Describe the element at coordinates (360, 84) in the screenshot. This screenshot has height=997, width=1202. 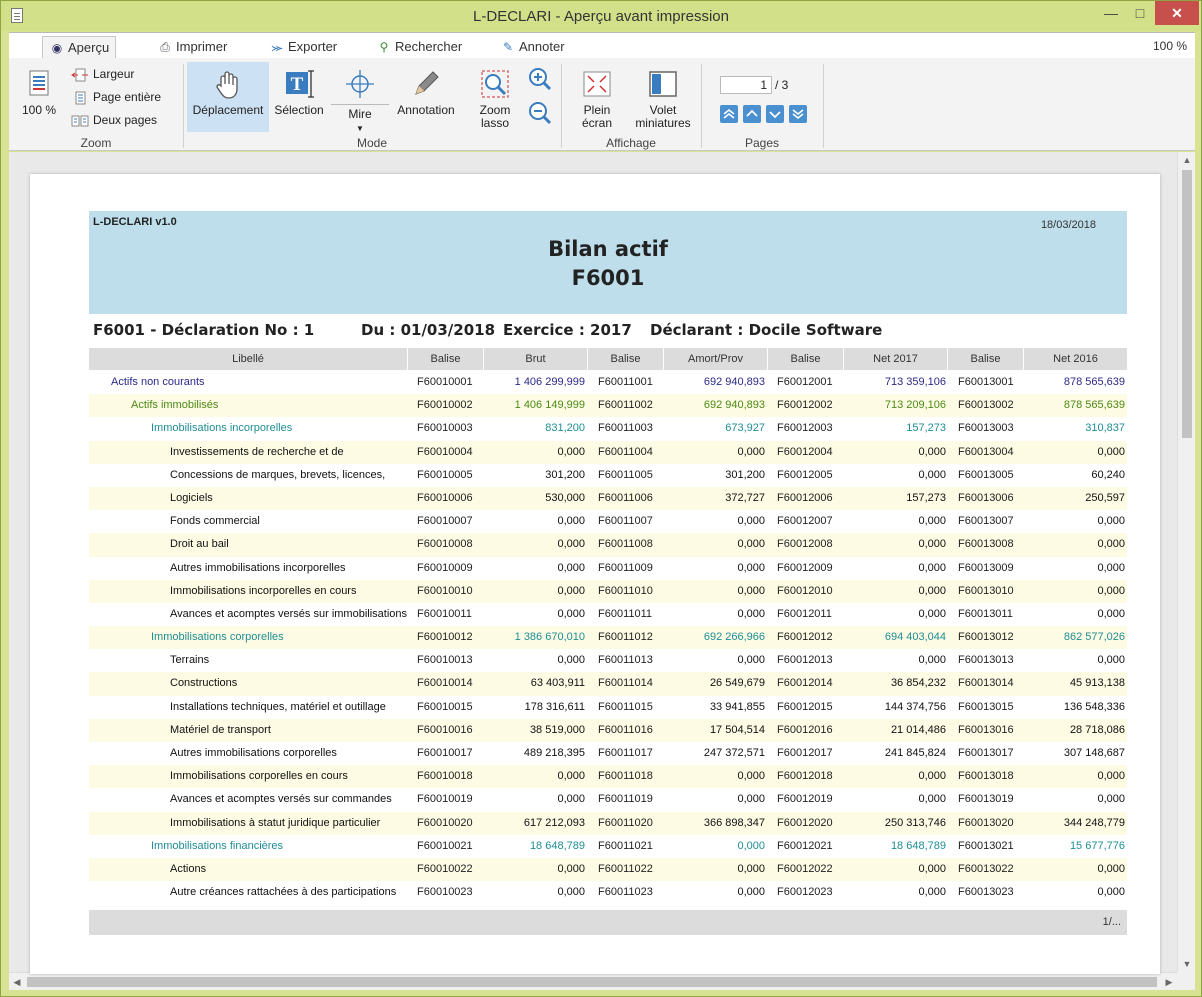
I see `crosshair-icon` at that location.